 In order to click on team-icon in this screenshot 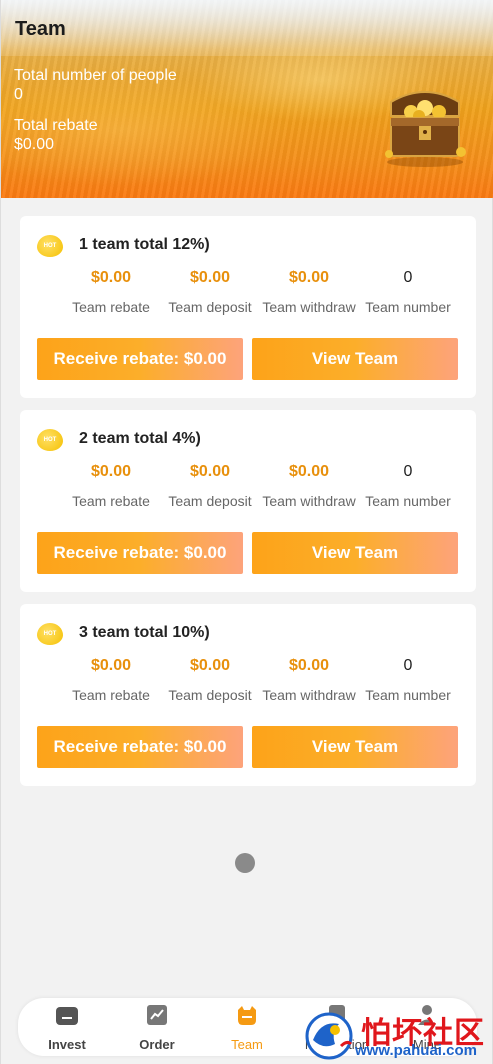, I will do `click(247, 1015)`.